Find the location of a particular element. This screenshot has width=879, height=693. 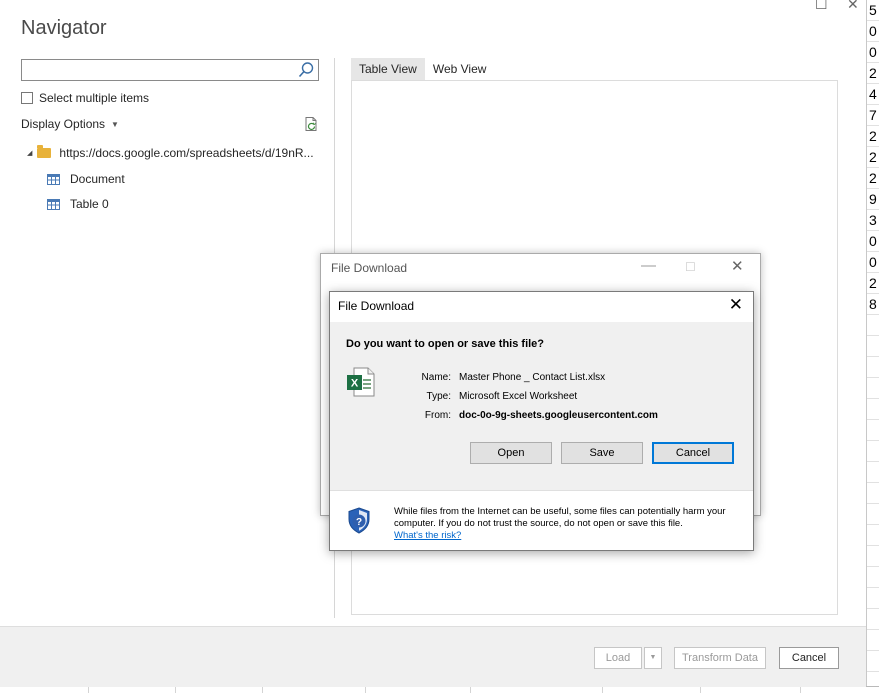

load-dropdown-button: ▼ is located at coordinates (653, 658).